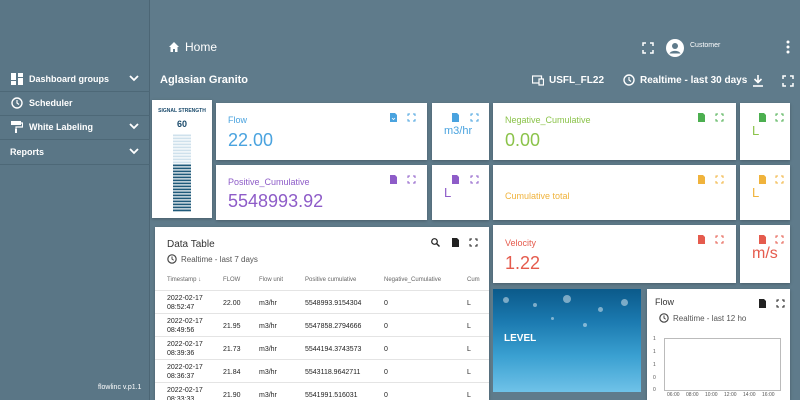 Image resolution: width=800 pixels, height=400 pixels. I want to click on cumulative-unit-card: L, so click(765, 192).